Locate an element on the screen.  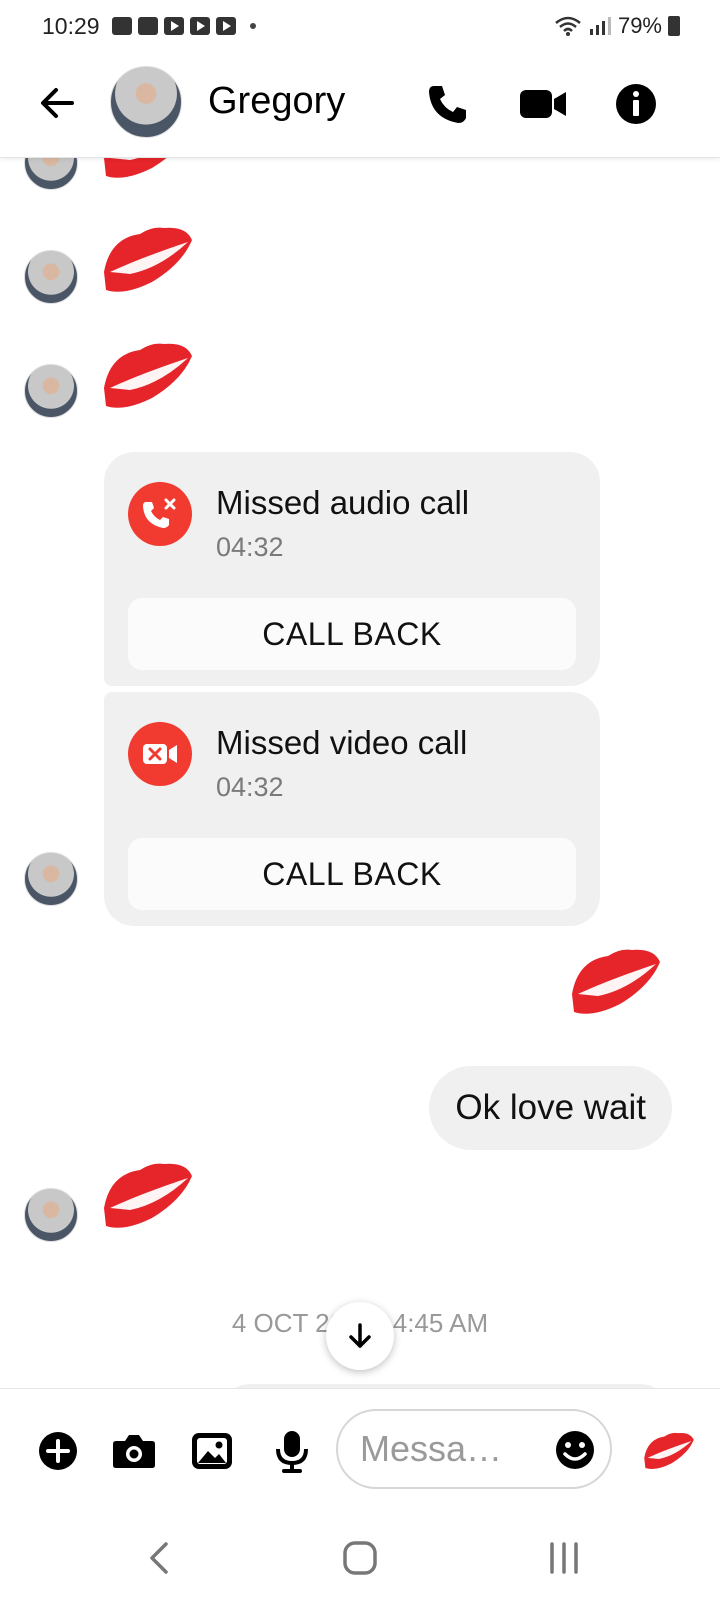
nav-recents-icon is located at coordinates (564, 1558).